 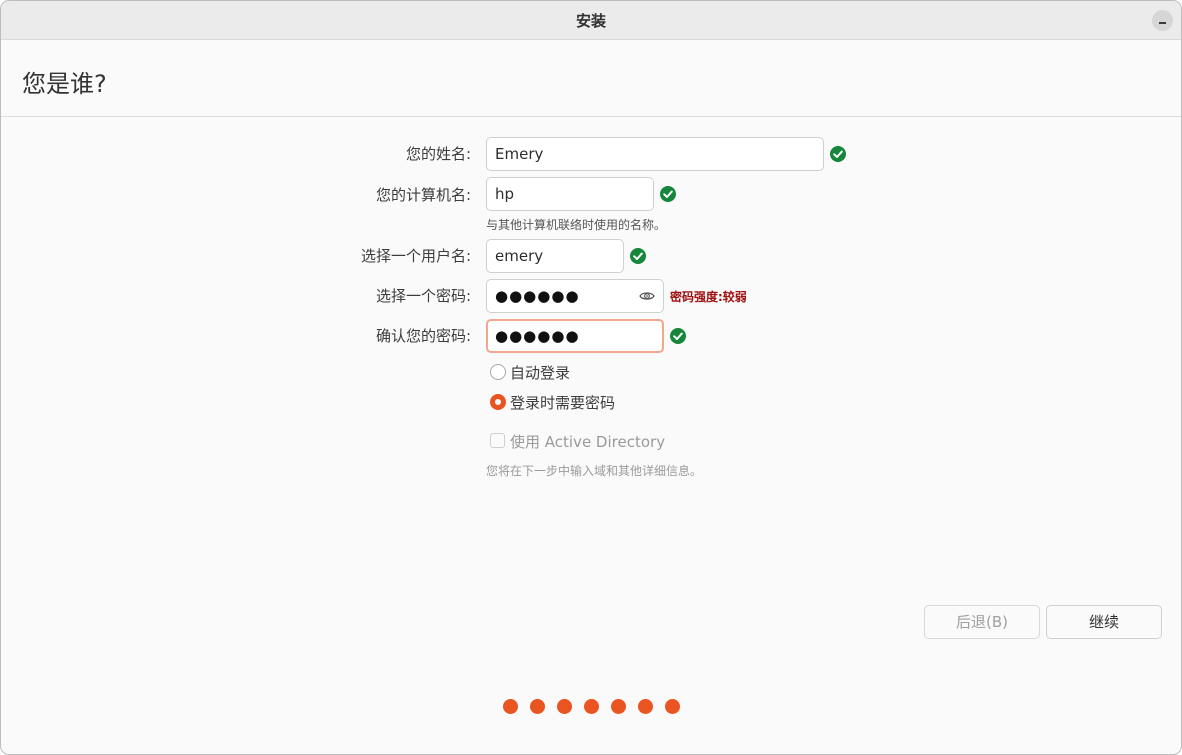 What do you see at coordinates (838, 154) in the screenshot?
I see `name-valid-check-icon` at bounding box center [838, 154].